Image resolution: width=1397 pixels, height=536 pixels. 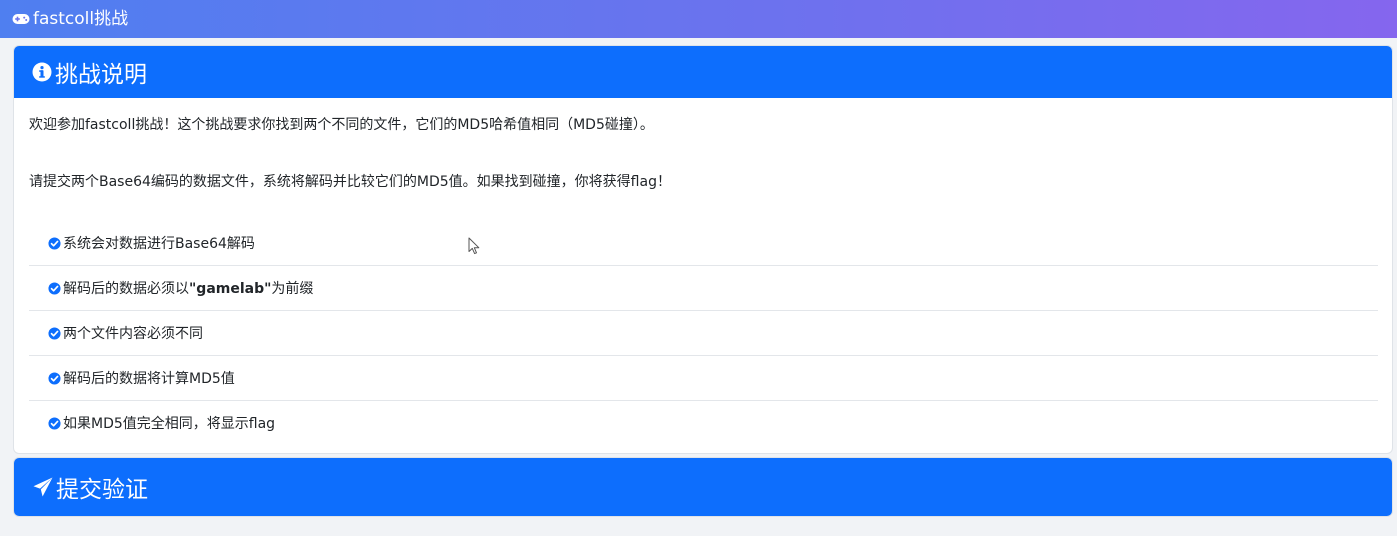 I want to click on rule-text: 系统会对数据进行Base64解码, so click(x=159, y=244).